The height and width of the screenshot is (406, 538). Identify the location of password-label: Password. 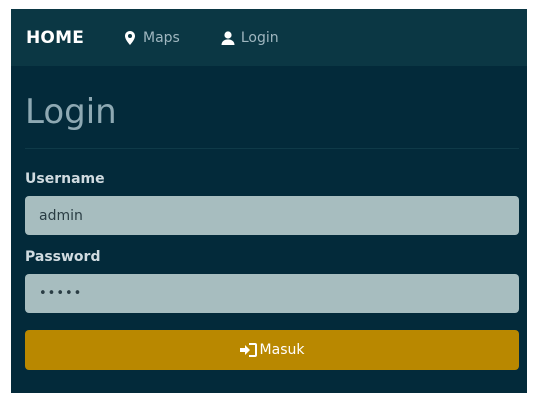
(63, 257).